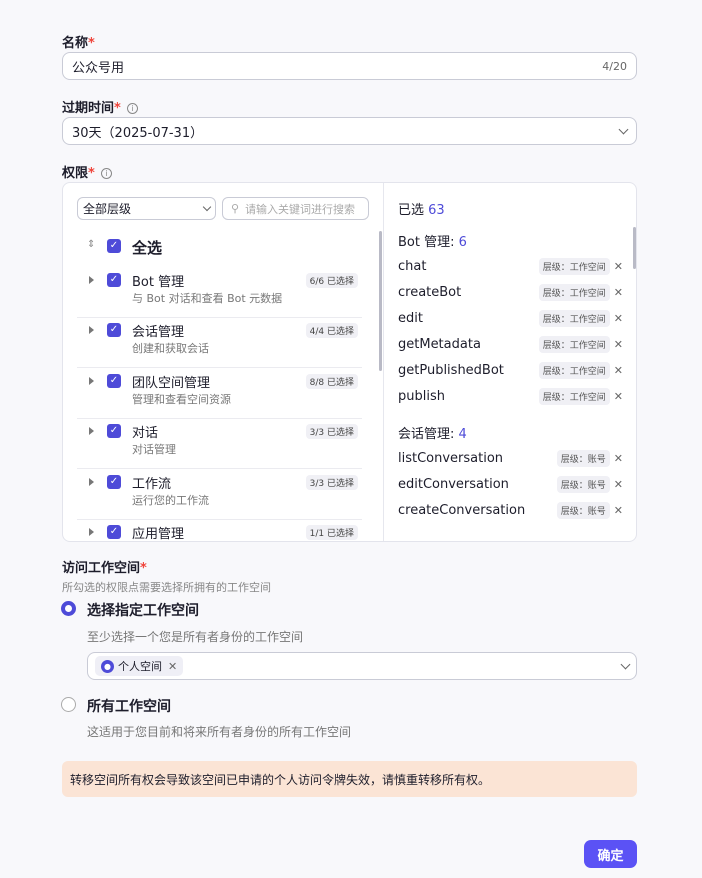  I want to click on group-badge: 6/6 已选择, so click(331, 280).